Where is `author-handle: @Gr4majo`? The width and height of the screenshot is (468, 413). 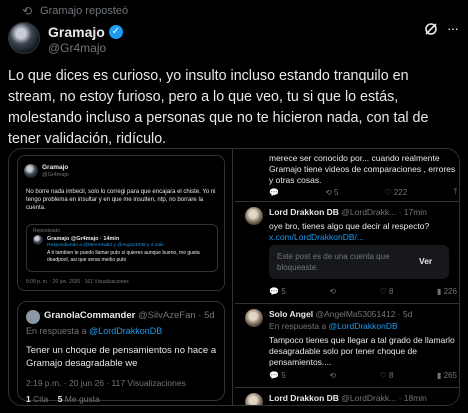 author-handle: @Gr4majo is located at coordinates (77, 48).